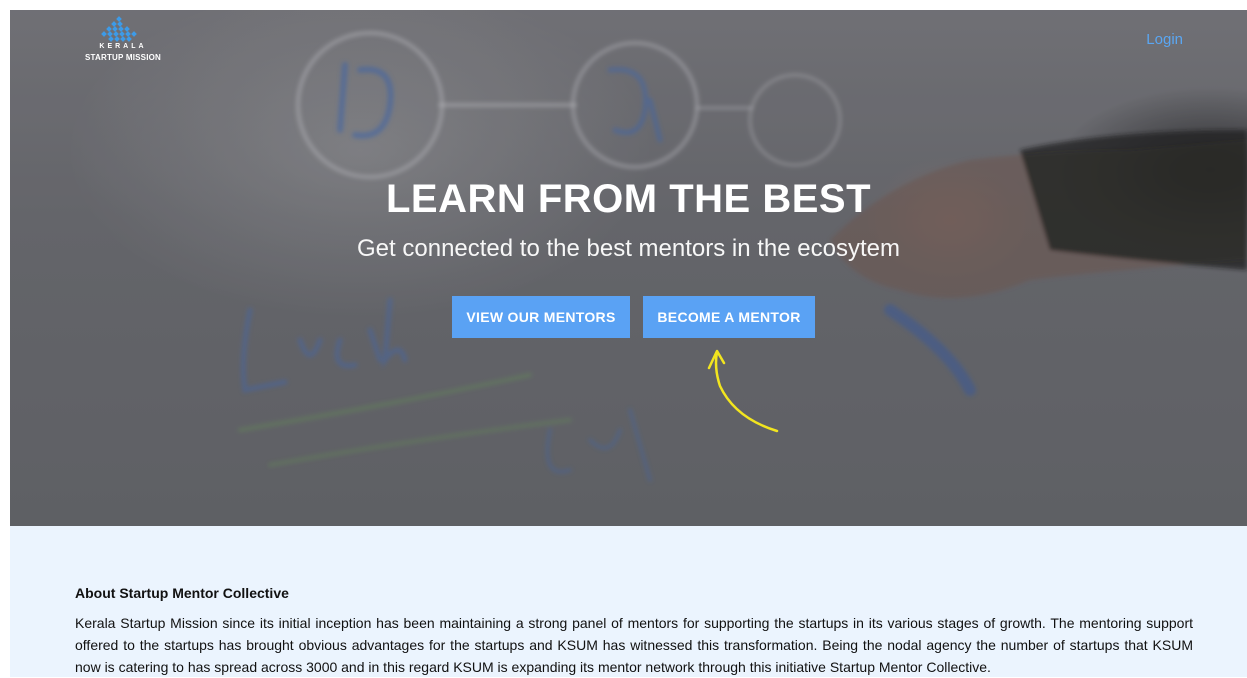 This screenshot has height=678, width=1247. Describe the element at coordinates (1164, 39) in the screenshot. I see `login-link: Login` at that location.